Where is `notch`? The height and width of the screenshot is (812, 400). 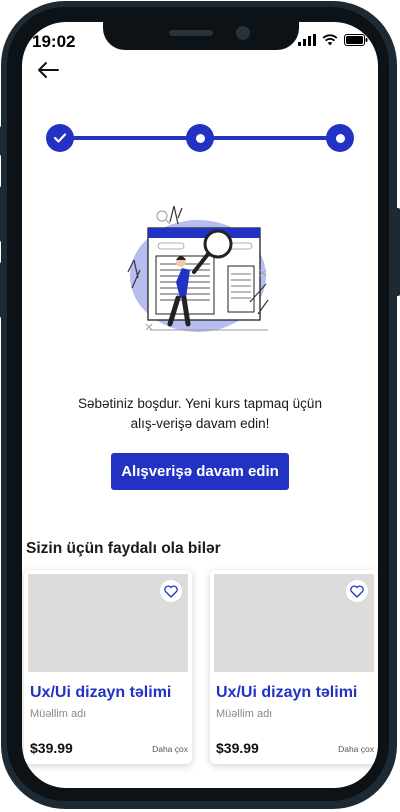
notch is located at coordinates (201, 36).